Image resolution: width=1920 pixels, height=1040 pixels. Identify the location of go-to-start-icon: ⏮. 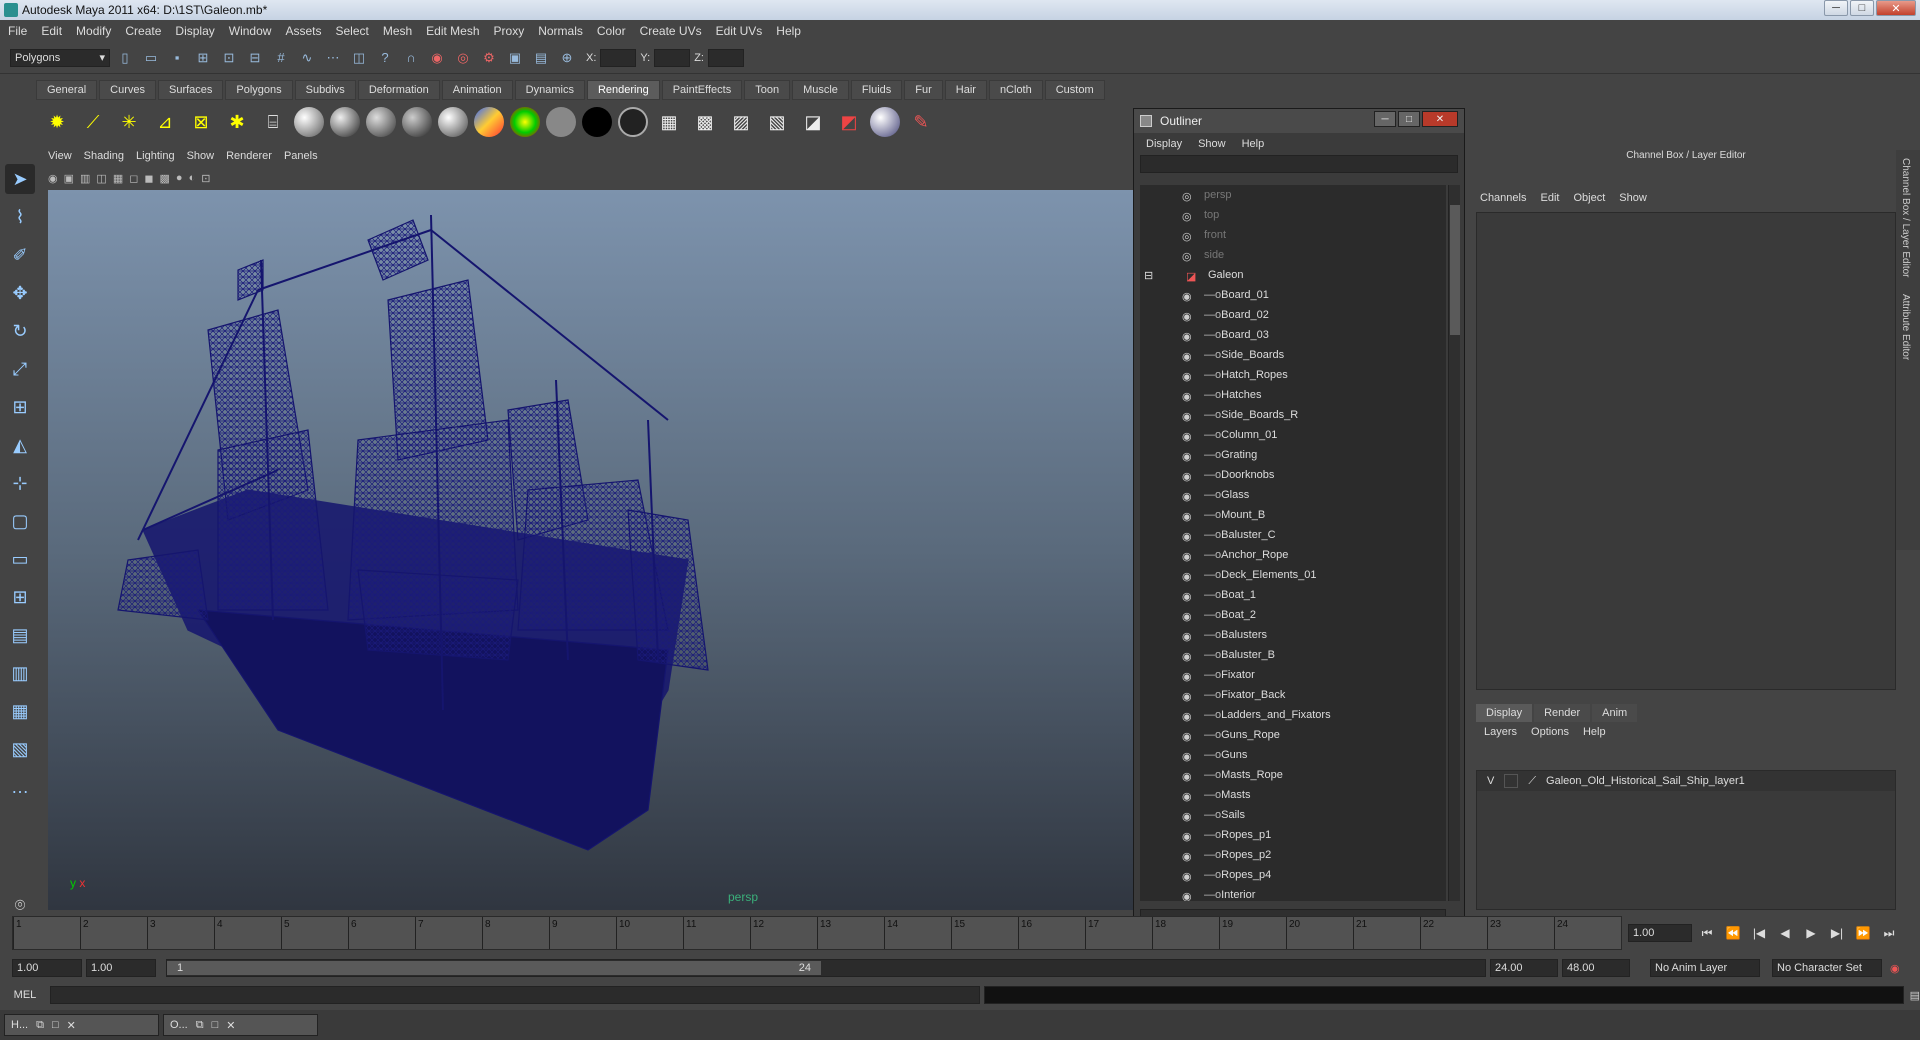
(1707, 933).